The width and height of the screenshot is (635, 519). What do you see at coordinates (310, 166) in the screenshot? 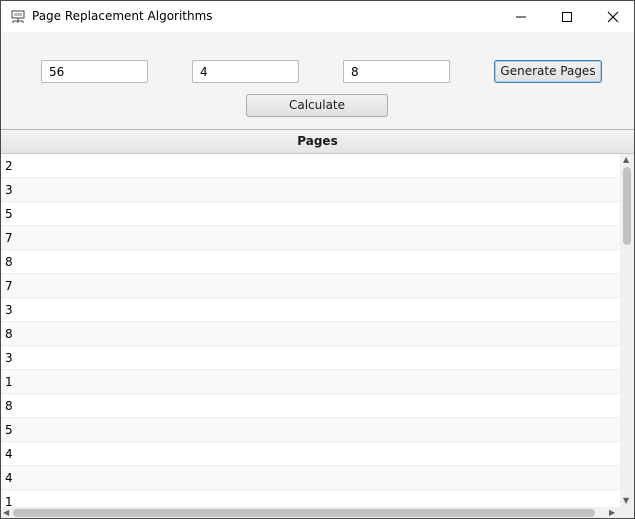
I see `table-row: 2` at bounding box center [310, 166].